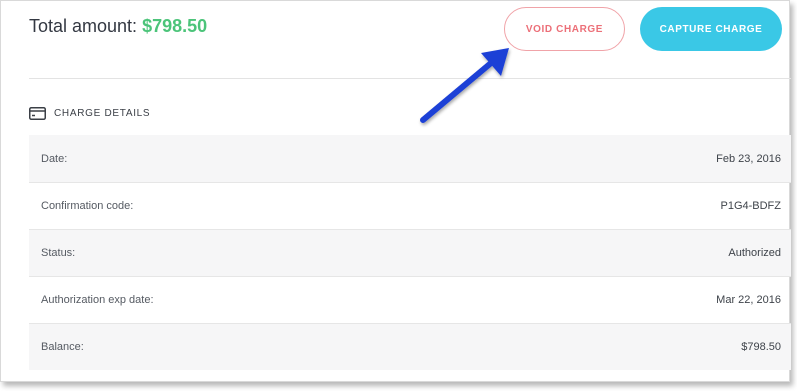 The height and width of the screenshot is (391, 797). What do you see at coordinates (761, 347) in the screenshot?
I see `detail-value: $798.50` at bounding box center [761, 347].